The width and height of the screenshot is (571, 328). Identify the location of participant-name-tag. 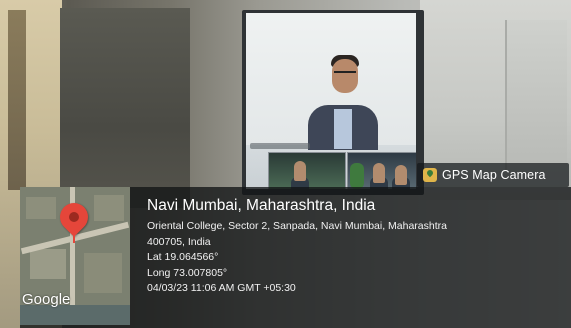
(280, 146).